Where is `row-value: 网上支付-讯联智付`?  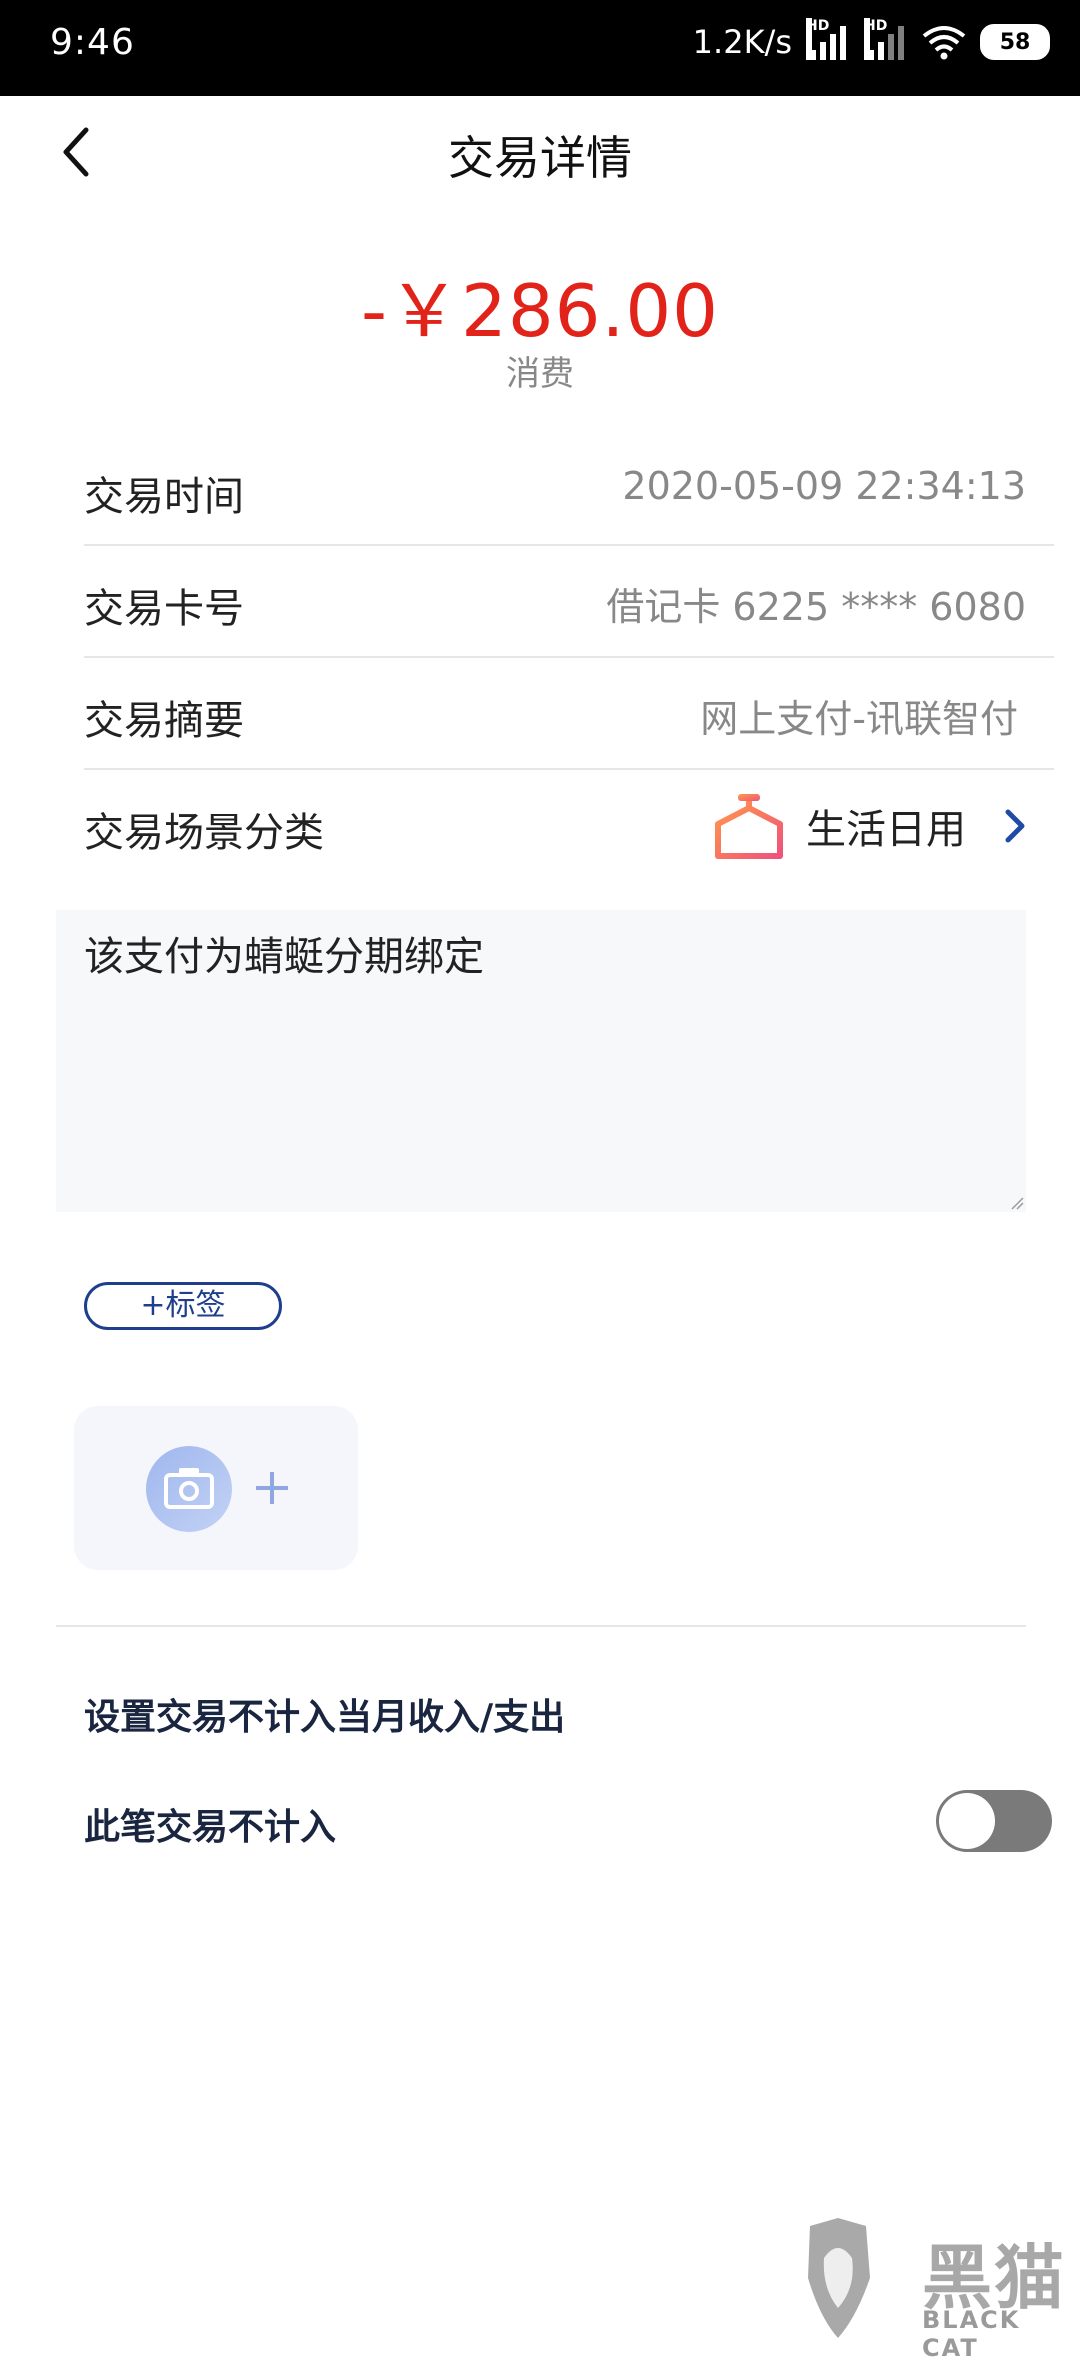 row-value: 网上支付-讯联智付 is located at coordinates (859, 719).